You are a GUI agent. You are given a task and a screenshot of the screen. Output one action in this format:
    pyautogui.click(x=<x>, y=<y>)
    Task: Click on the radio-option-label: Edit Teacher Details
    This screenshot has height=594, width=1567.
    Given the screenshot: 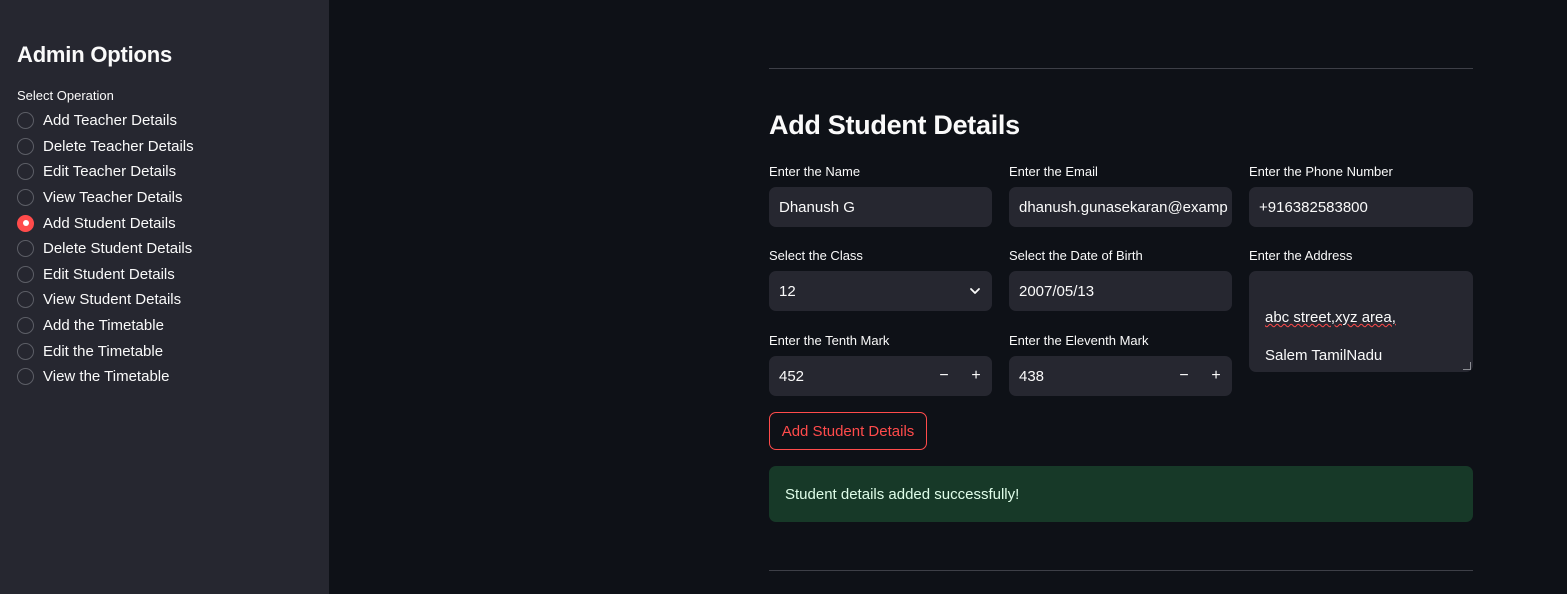 What is the action you would take?
    pyautogui.click(x=110, y=172)
    